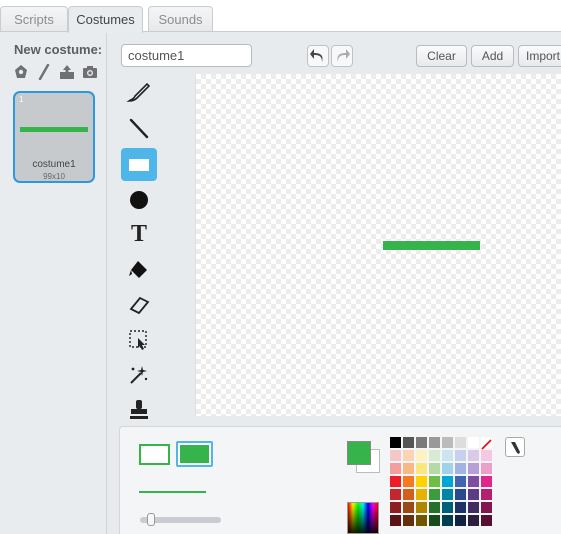  What do you see at coordinates (186, 55) in the screenshot?
I see `costume-name-input: costume1` at bounding box center [186, 55].